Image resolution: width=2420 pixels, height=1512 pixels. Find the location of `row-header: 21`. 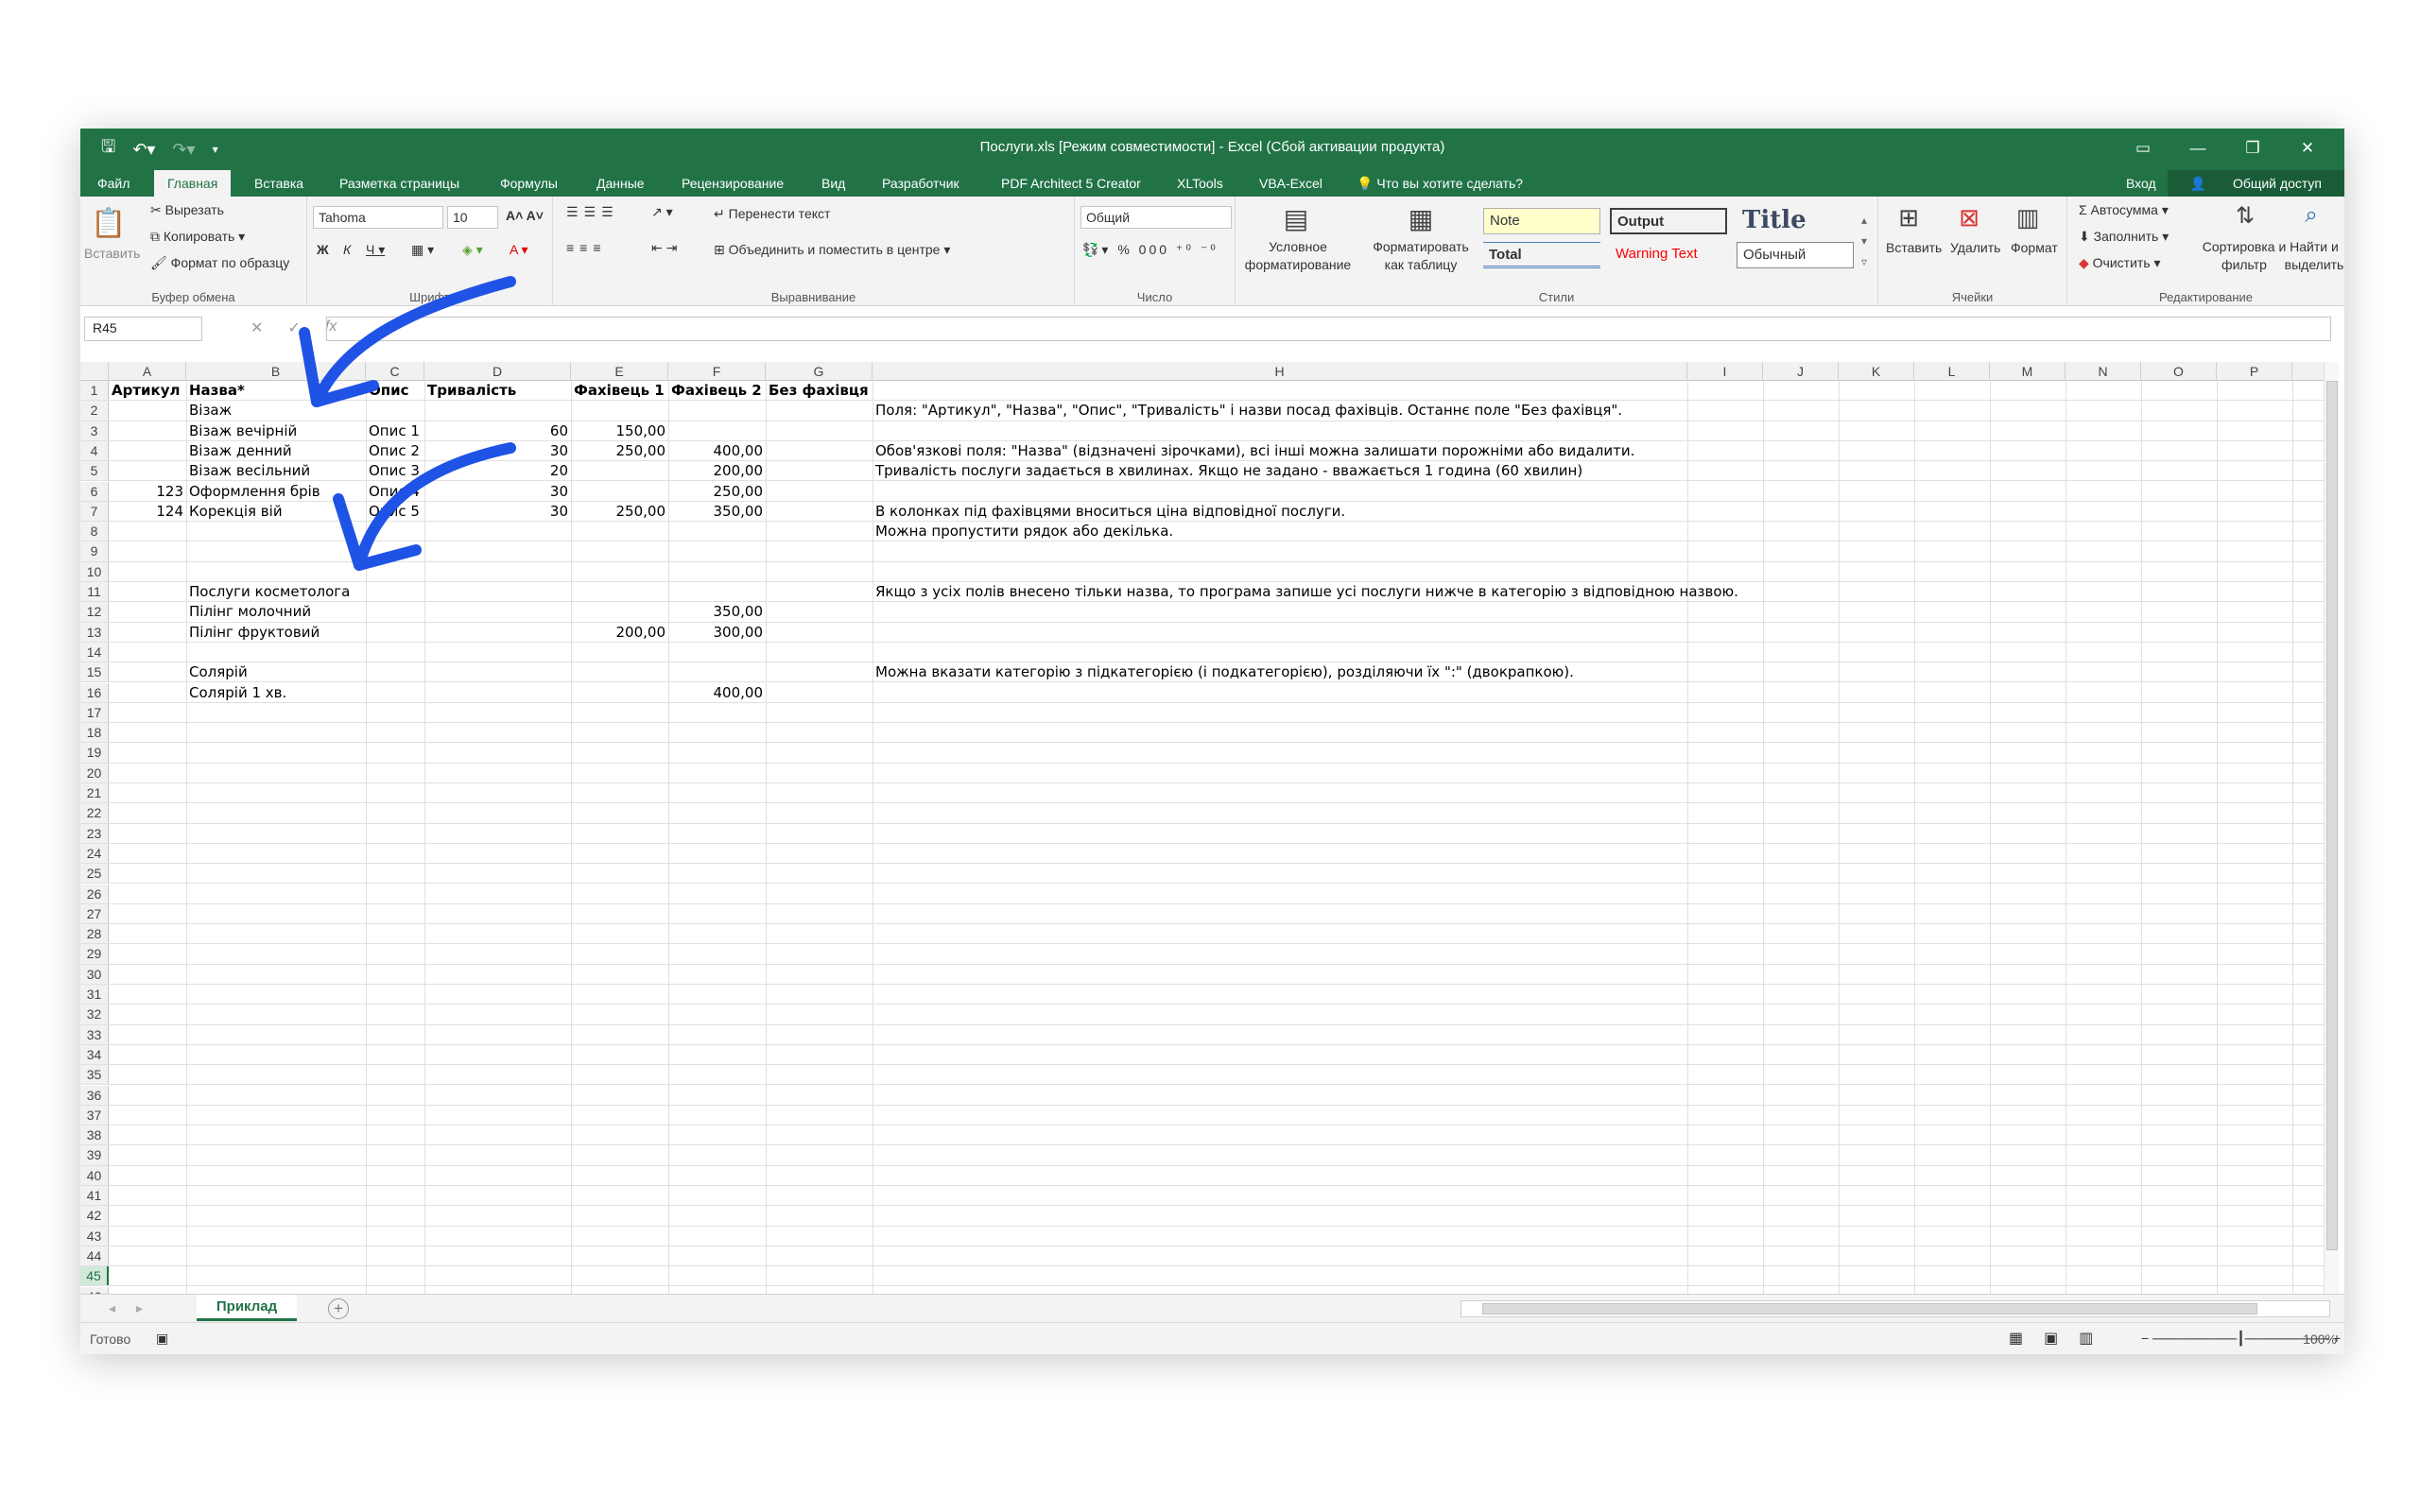

row-header: 21 is located at coordinates (95, 793).